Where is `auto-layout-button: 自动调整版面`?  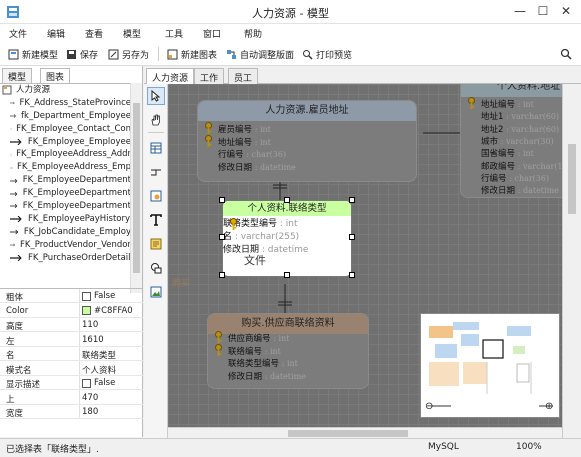 auto-layout-button: 自动调整版面 is located at coordinates (260, 54).